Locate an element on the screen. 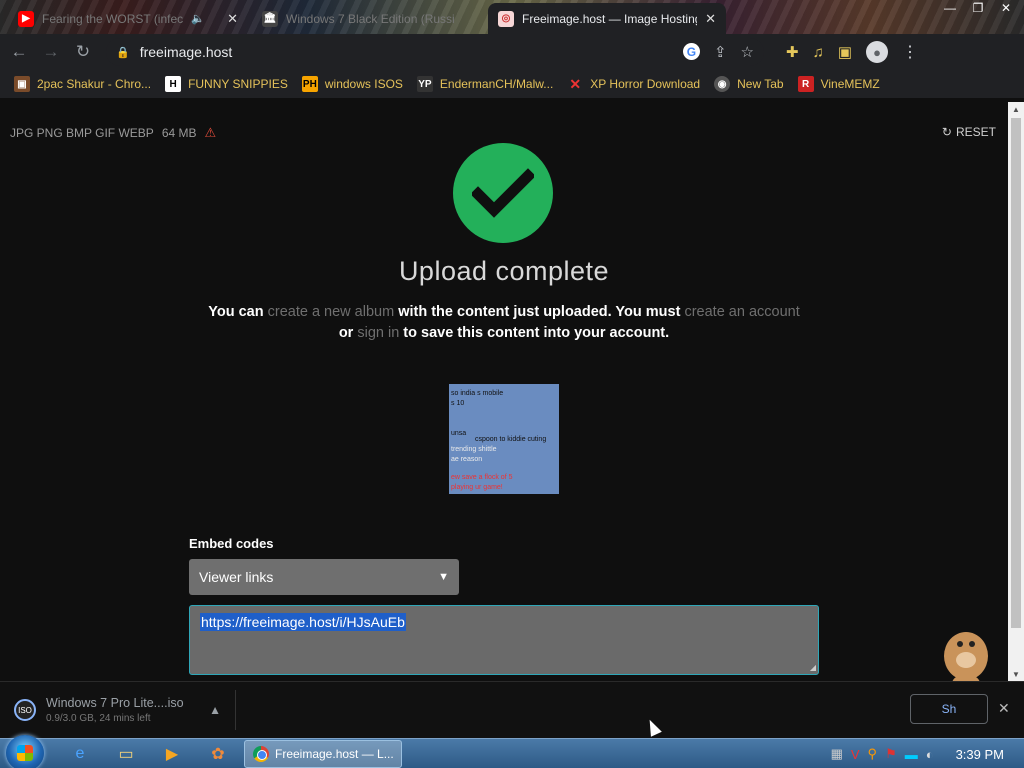  tab-youtube: ▶ Fearing the WORST (infec 🔈 ✕ is located at coordinates (128, 18).